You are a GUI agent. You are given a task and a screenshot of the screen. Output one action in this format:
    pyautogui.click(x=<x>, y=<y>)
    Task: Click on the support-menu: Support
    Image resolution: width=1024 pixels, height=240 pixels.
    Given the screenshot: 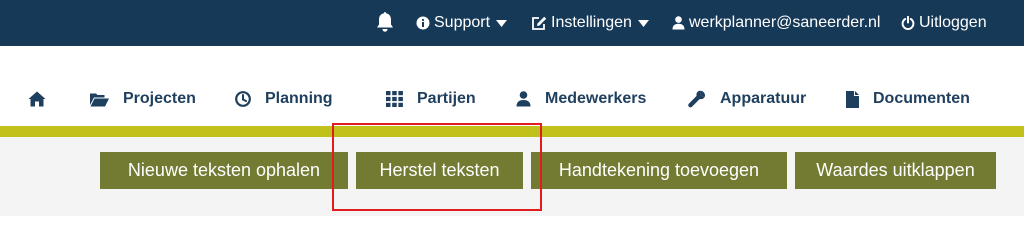 What is the action you would take?
    pyautogui.click(x=462, y=23)
    